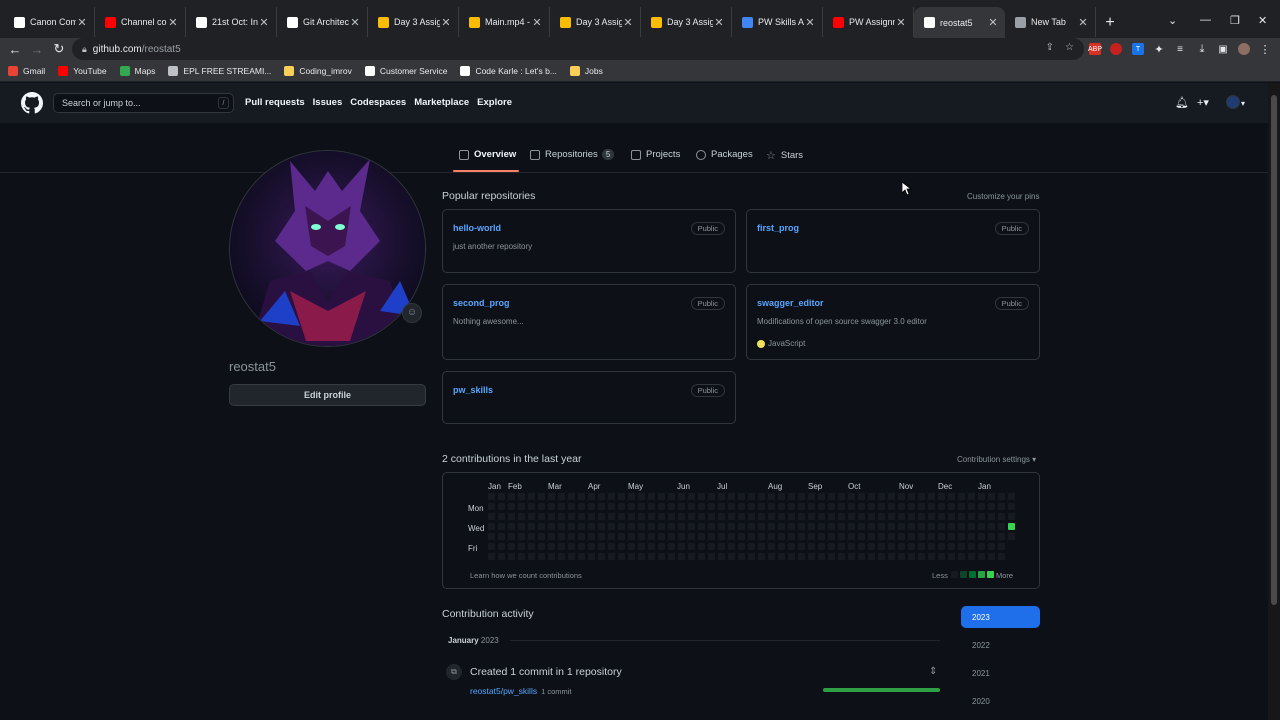  What do you see at coordinates (477, 228) in the screenshot?
I see `repo-name-link: hello-world` at bounding box center [477, 228].